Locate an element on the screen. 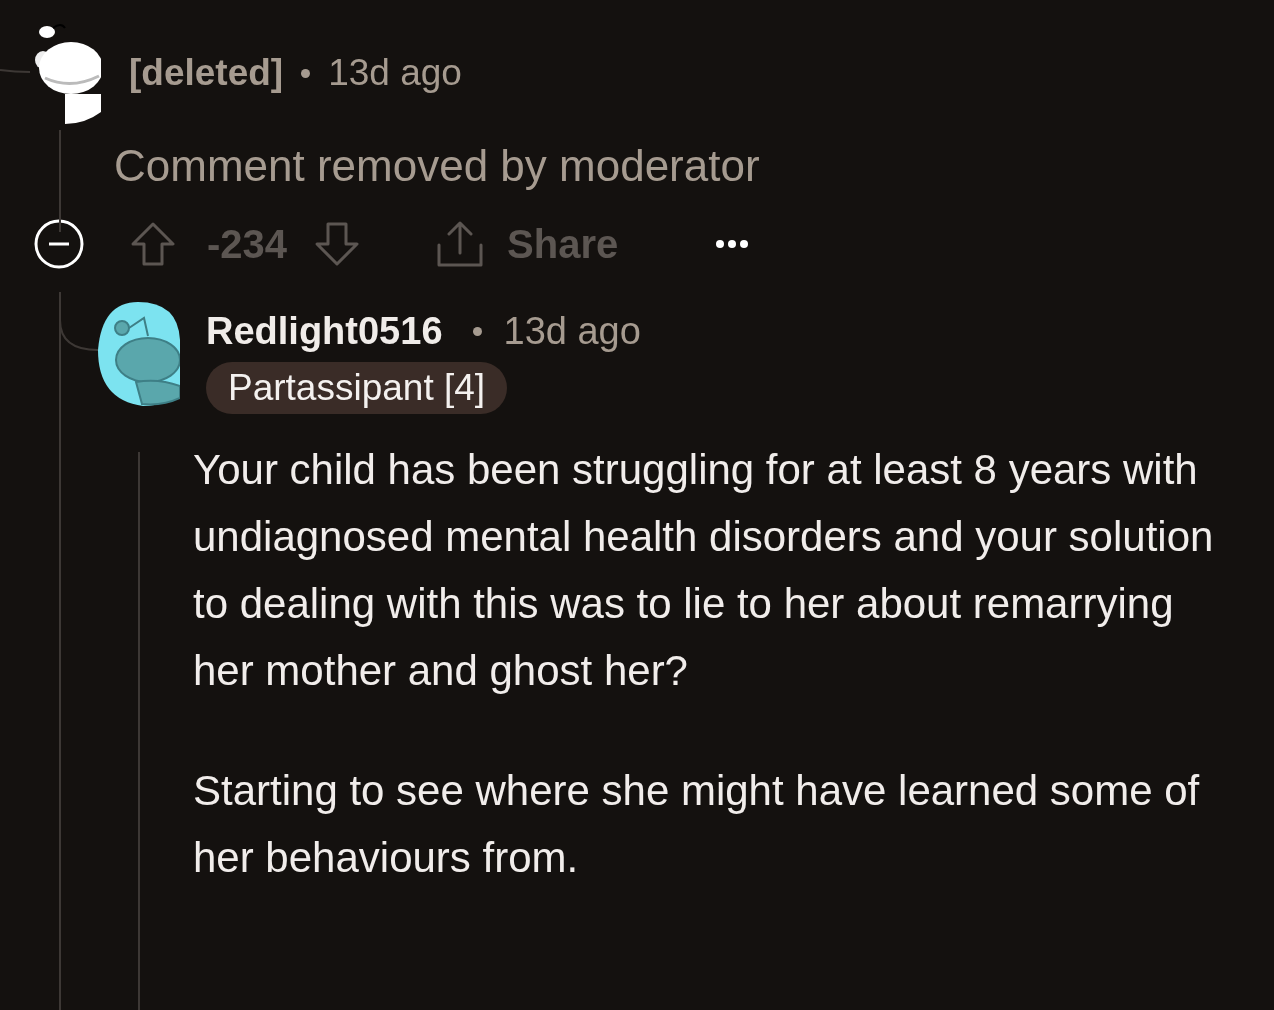  thread-line is located at coordinates (15, 71).